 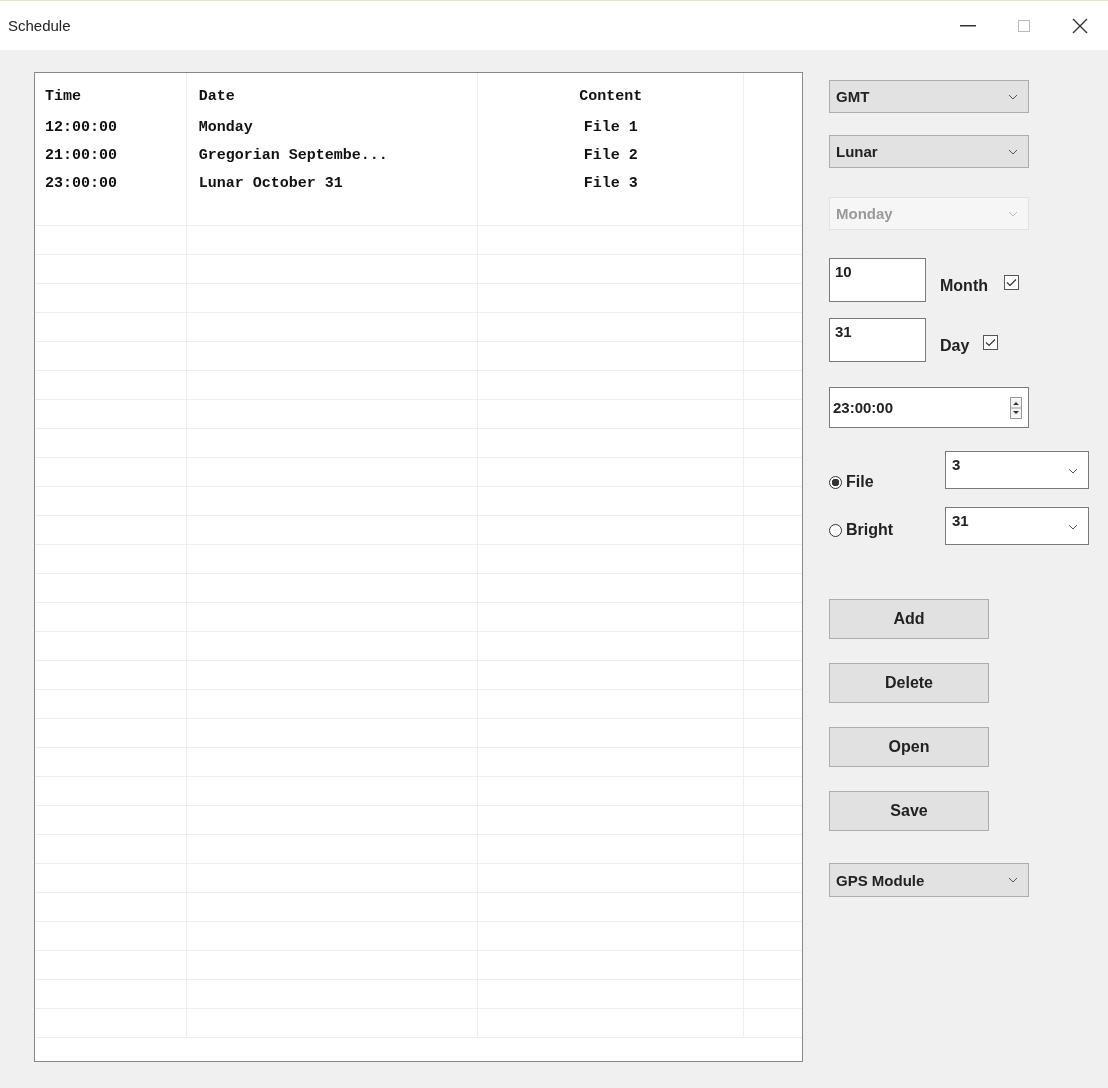 What do you see at coordinates (1016, 407) in the screenshot?
I see `spinner-icon` at bounding box center [1016, 407].